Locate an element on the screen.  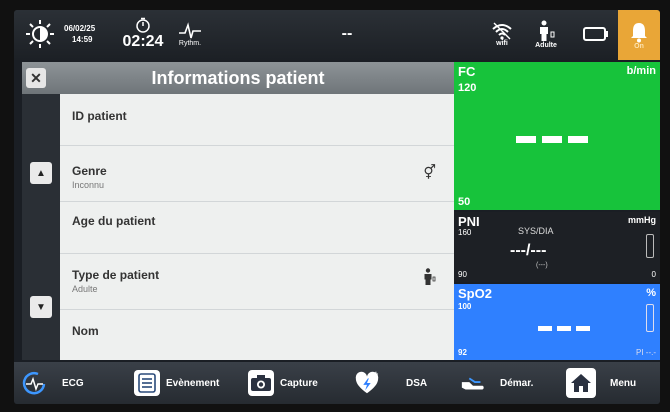
spo2-title: SpO2 is located at coordinates (475, 293).